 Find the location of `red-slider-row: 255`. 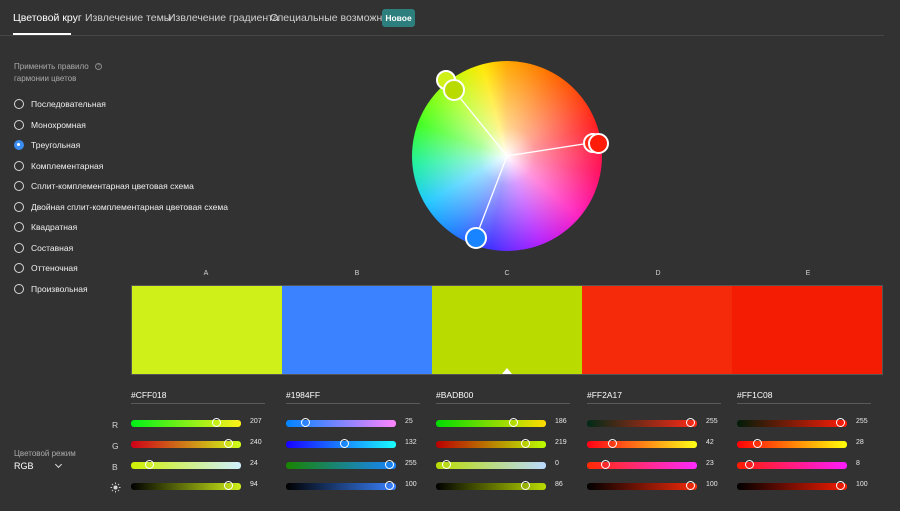

red-slider-row: 255 is located at coordinates (804, 423).